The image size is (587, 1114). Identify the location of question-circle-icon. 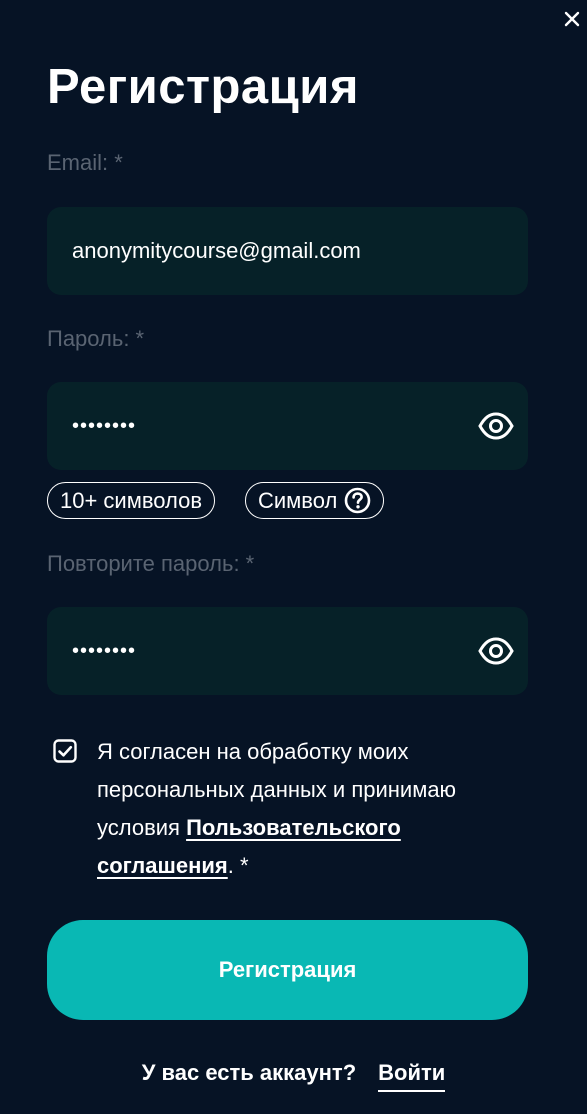
(357, 500).